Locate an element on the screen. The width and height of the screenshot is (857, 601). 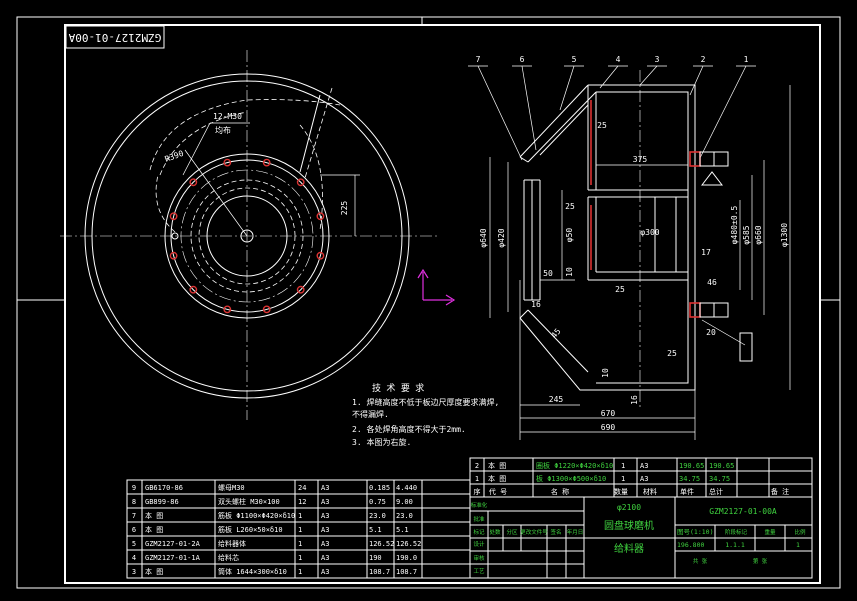
bom-cell-unit: 5.1 is located at coordinates (375, 530).